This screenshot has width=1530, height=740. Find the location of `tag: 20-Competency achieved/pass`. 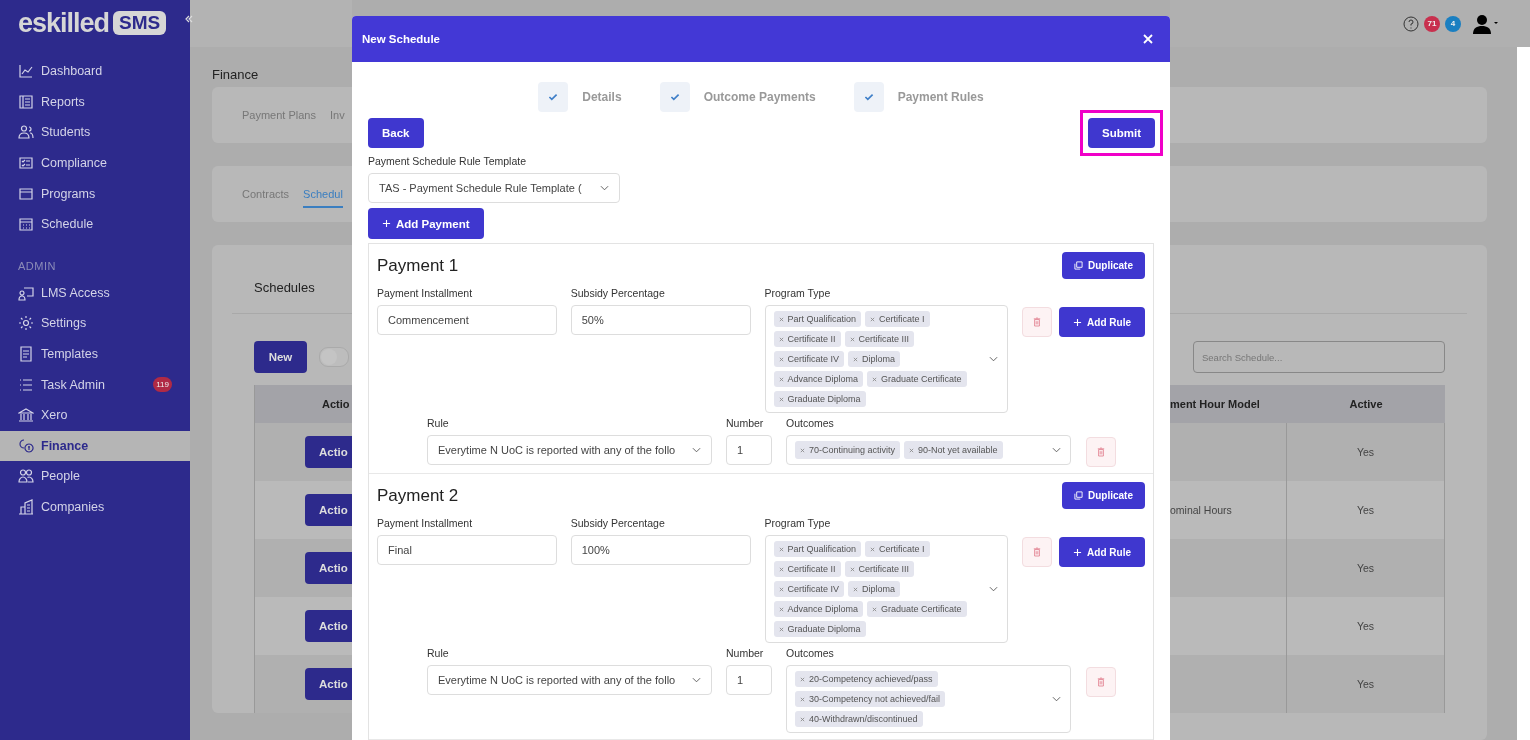

tag: 20-Competency achieved/pass is located at coordinates (866, 679).